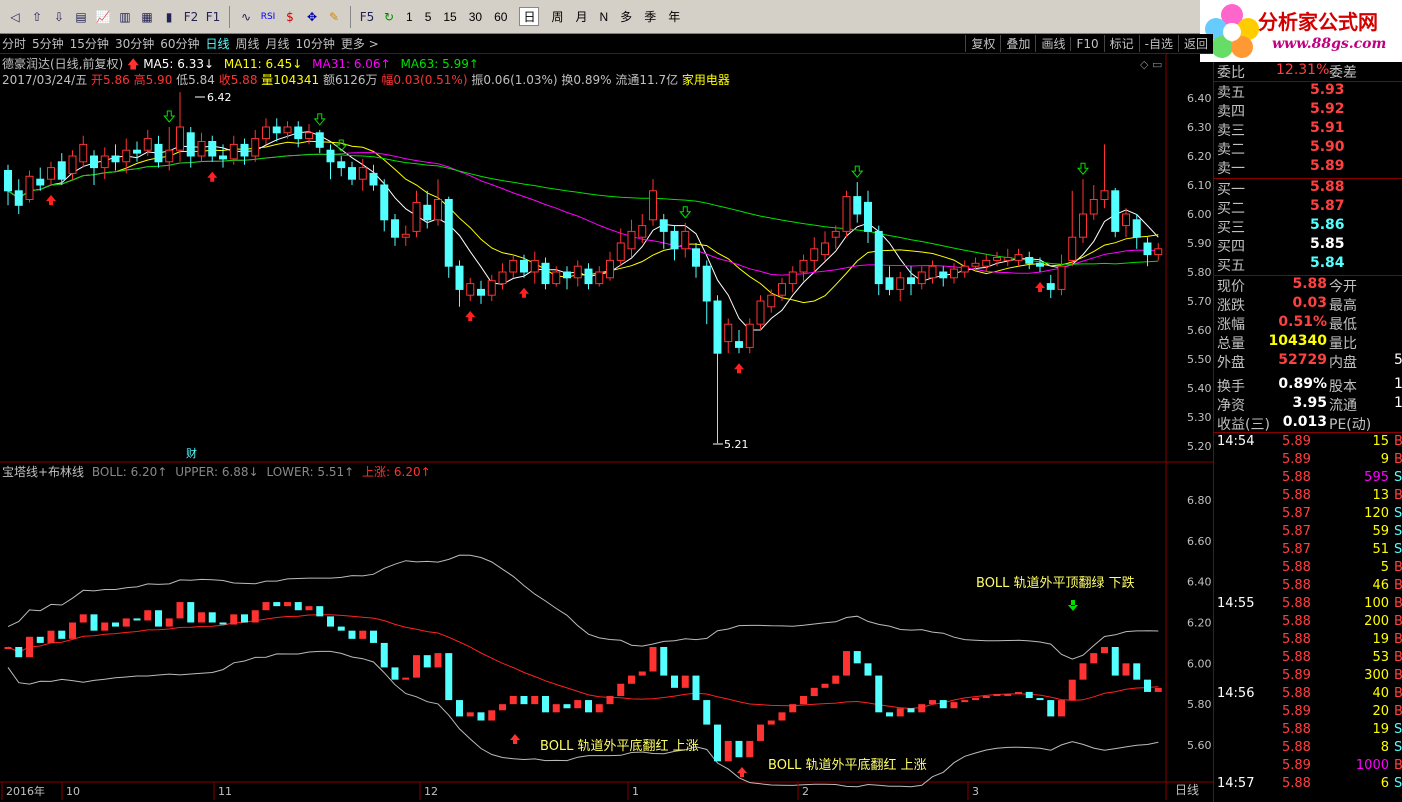 Image resolution: width=1402 pixels, height=802 pixels. I want to click on range-year: 年, so click(674, 16).